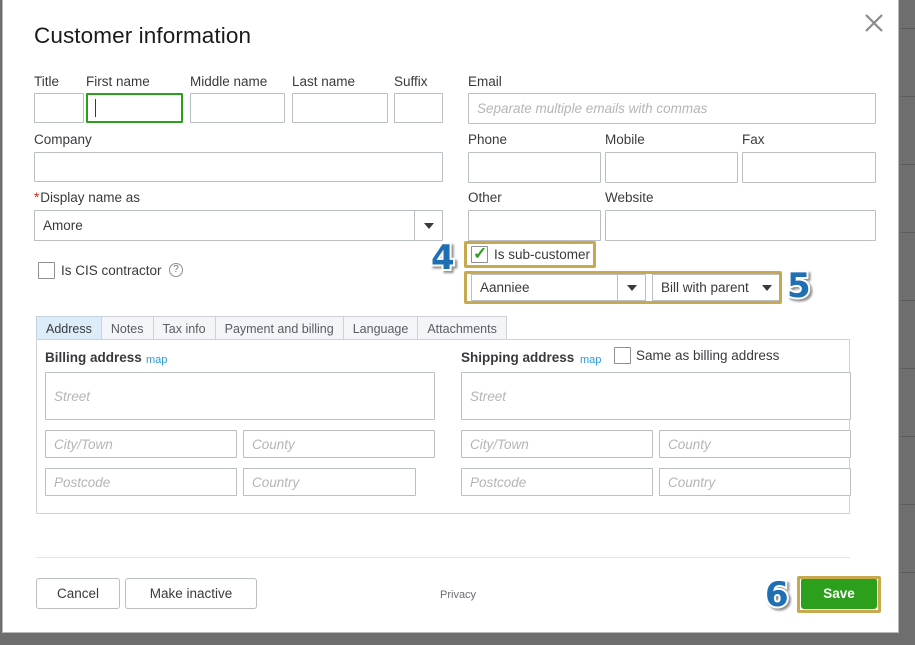  Describe the element at coordinates (557, 444) in the screenshot. I see `shipping-city-input` at that location.